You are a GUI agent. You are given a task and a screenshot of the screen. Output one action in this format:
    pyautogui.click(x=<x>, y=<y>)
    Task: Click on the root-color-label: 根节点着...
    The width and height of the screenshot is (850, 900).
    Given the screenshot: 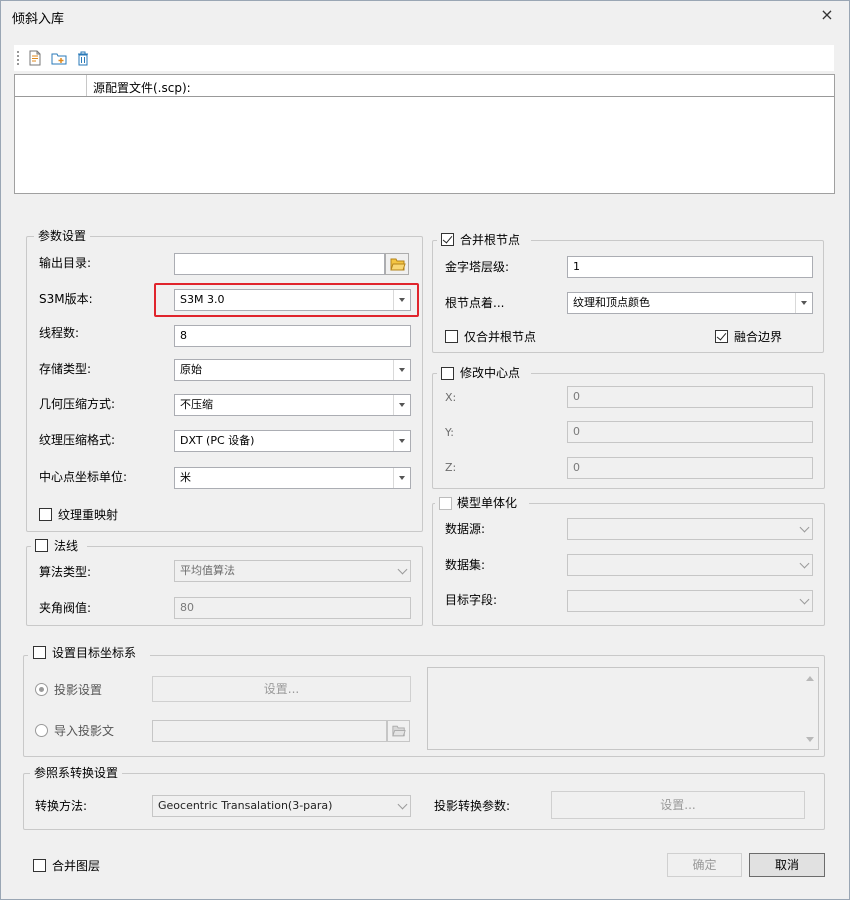 What is the action you would take?
    pyautogui.click(x=475, y=303)
    